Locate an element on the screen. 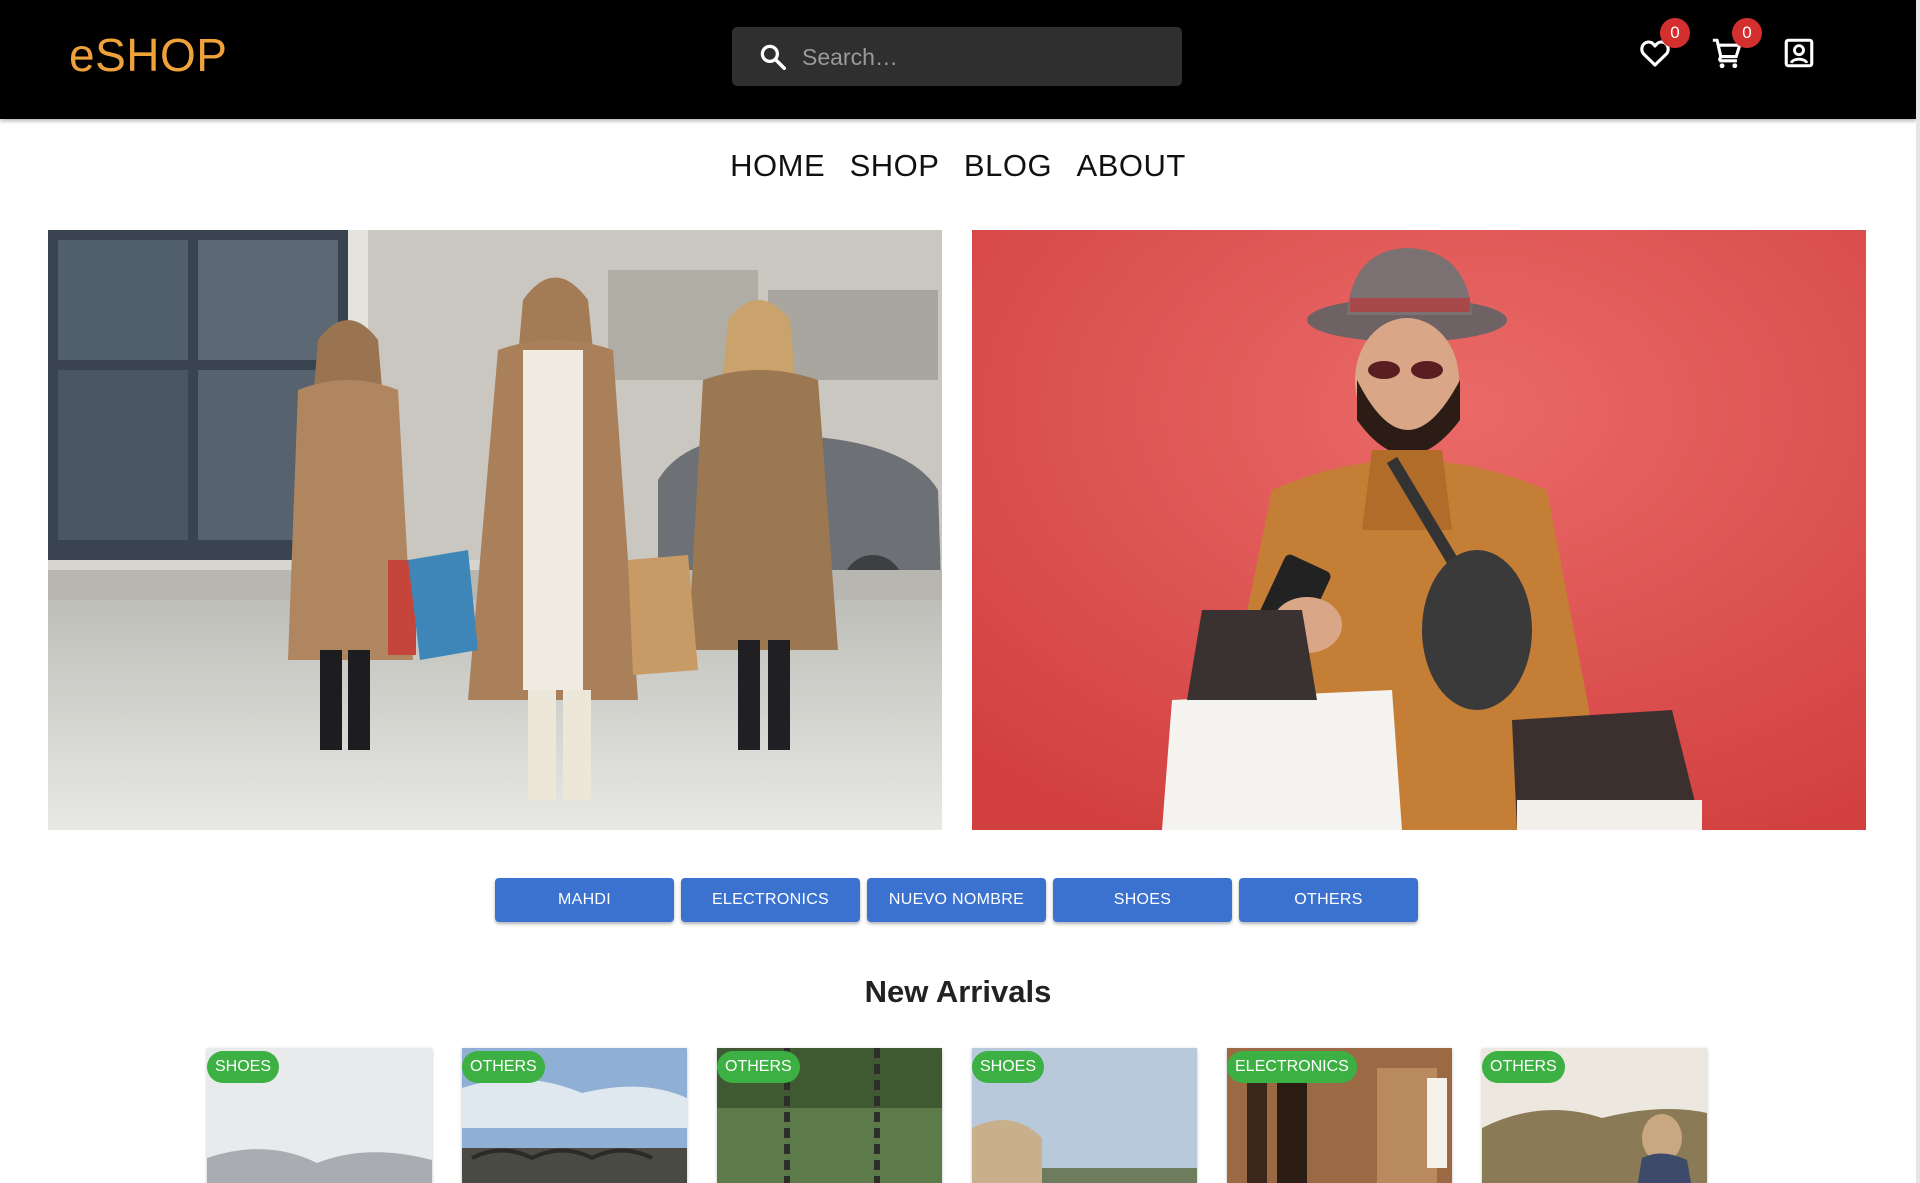 The height and width of the screenshot is (1183, 1920). logo: eSHOP is located at coordinates (148, 55).